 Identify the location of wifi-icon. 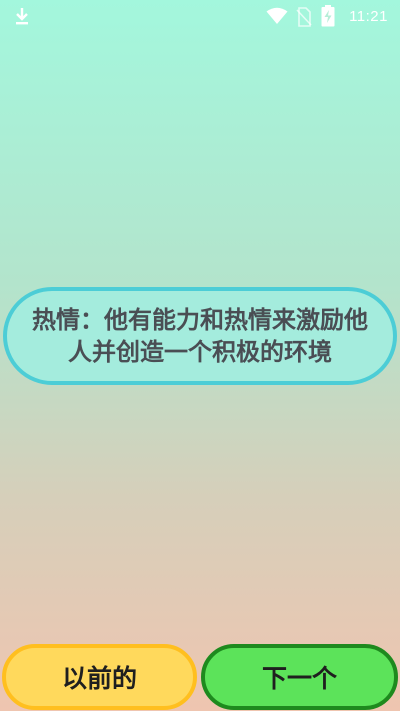
(277, 18).